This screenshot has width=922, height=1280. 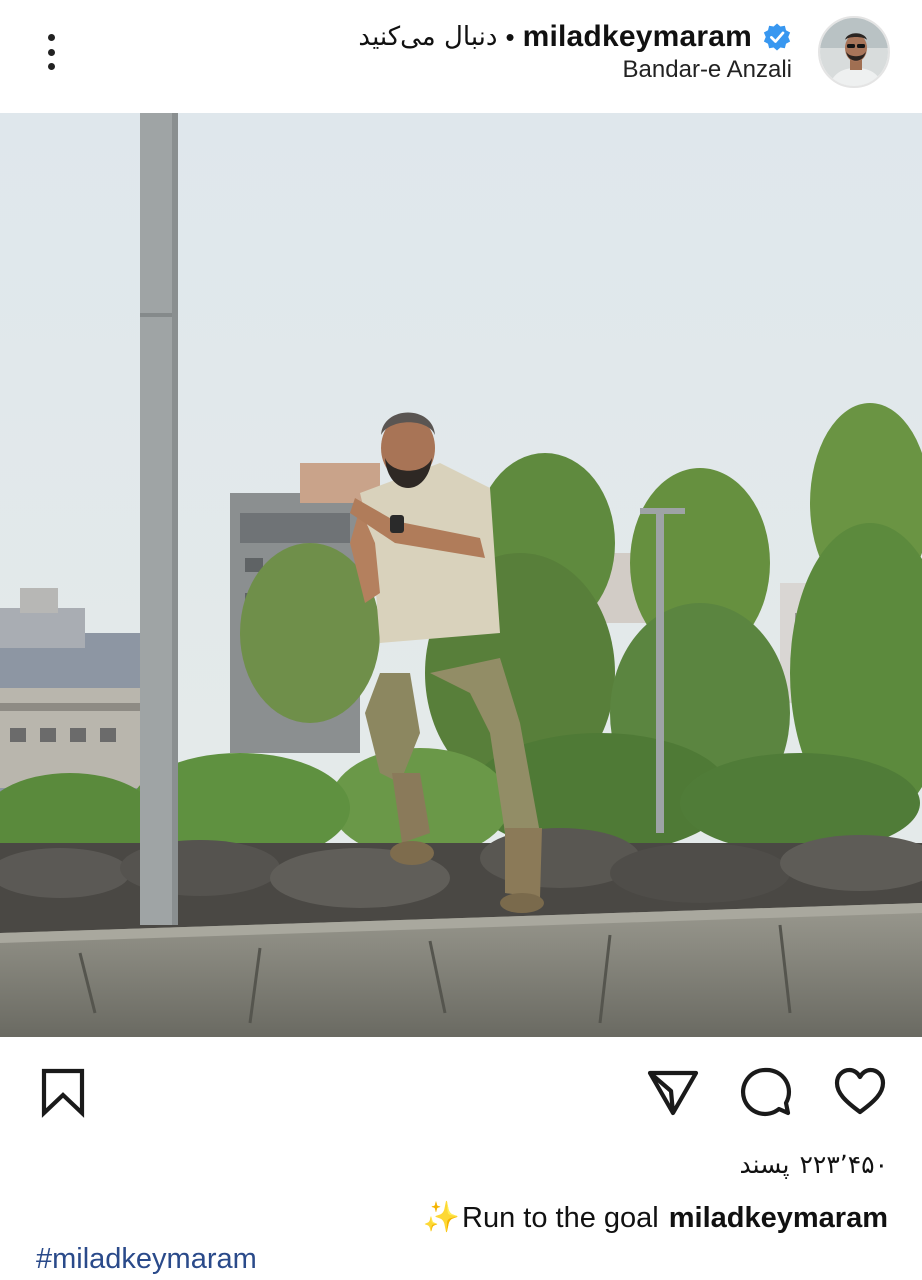 I want to click on following-button: دنبال می‌کنید, so click(x=427, y=37).